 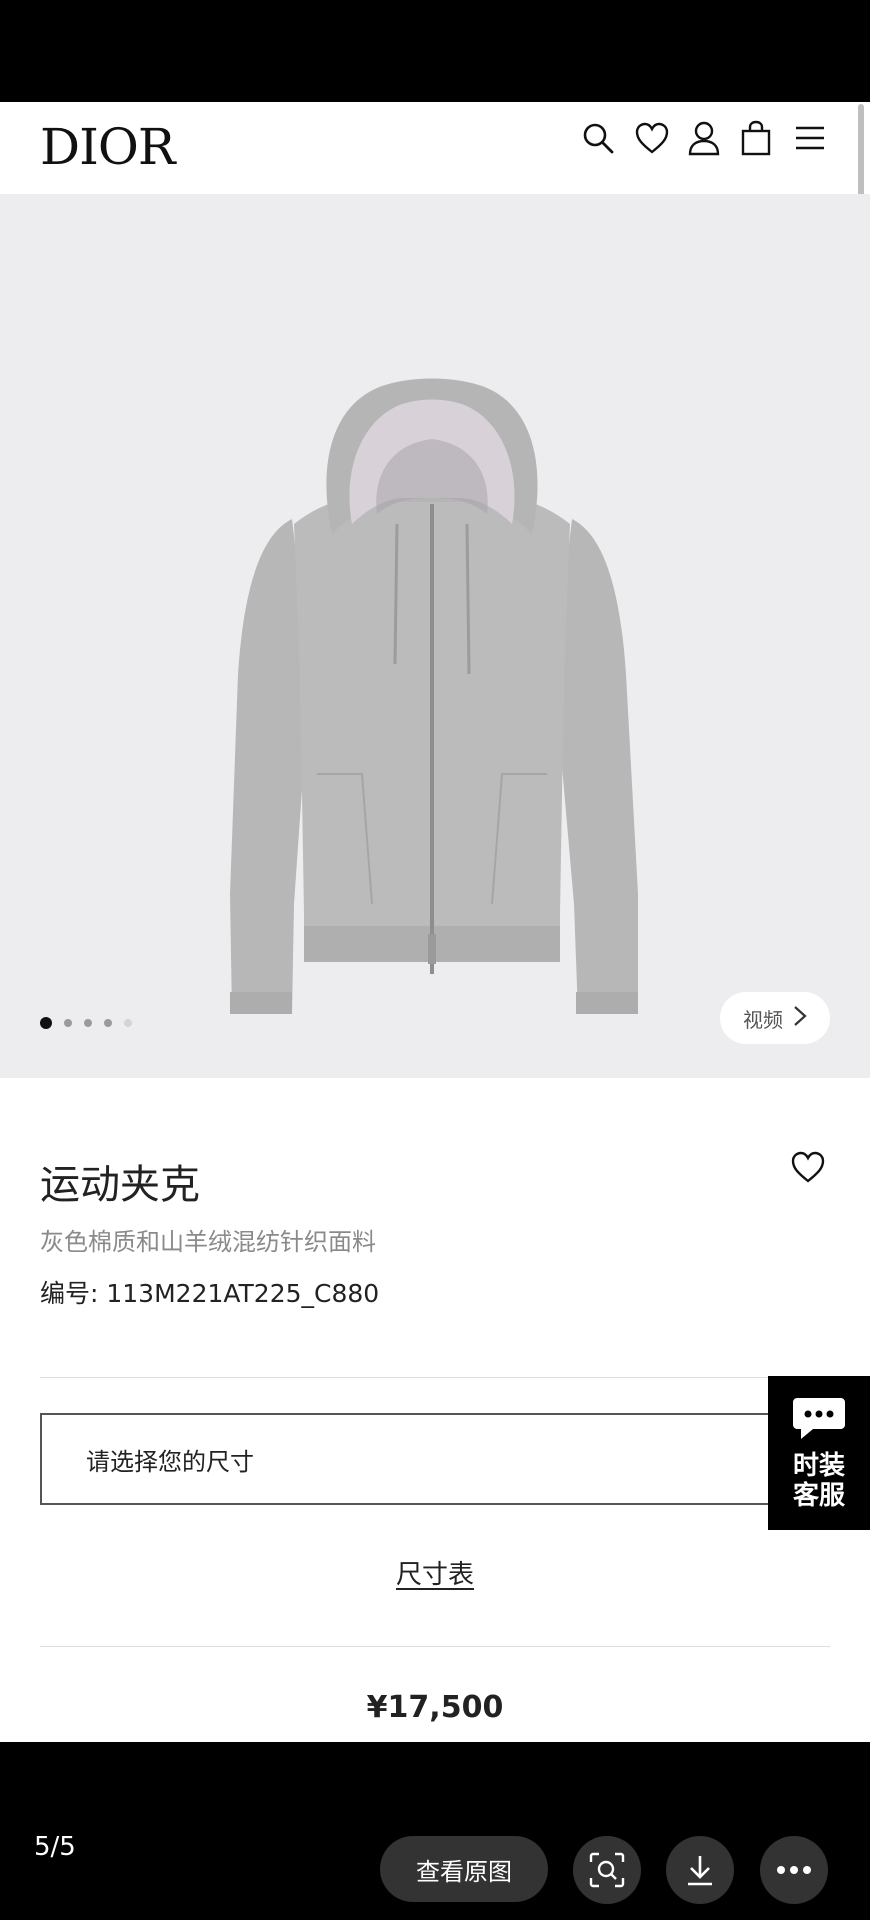 What do you see at coordinates (794, 1870) in the screenshot?
I see `more-options-icon` at bounding box center [794, 1870].